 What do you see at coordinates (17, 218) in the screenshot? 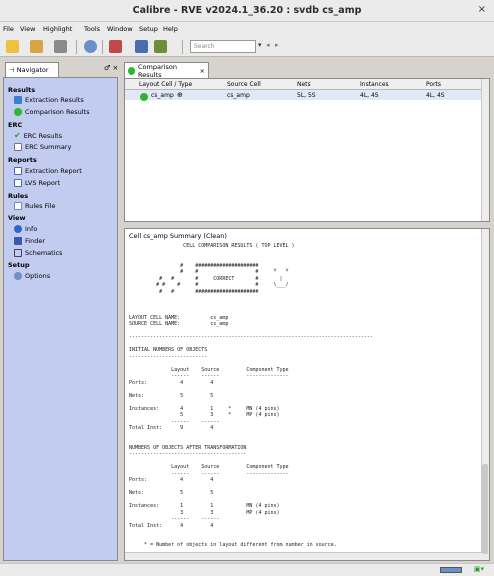
I see `section-view: View` at bounding box center [17, 218].